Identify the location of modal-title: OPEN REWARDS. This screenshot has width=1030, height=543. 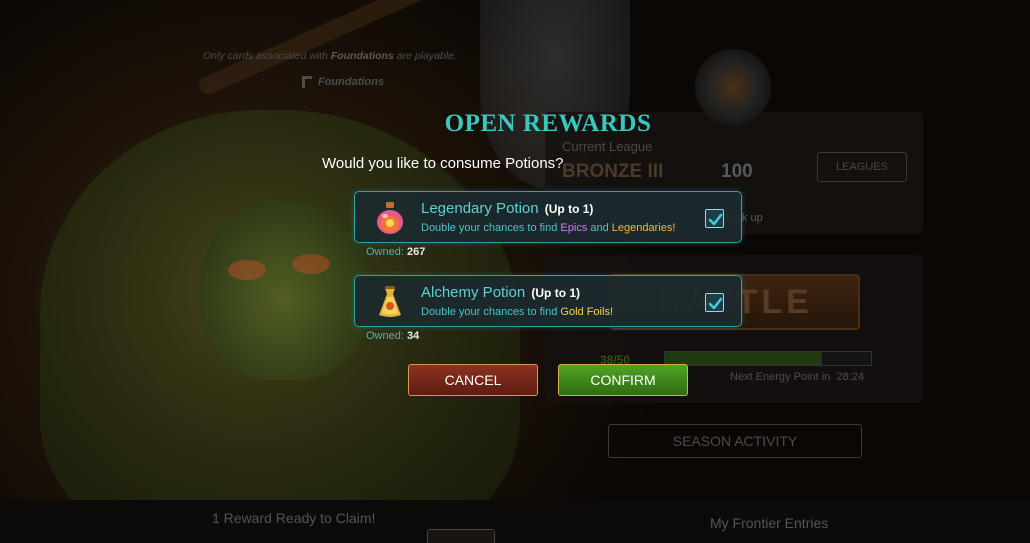
(548, 123).